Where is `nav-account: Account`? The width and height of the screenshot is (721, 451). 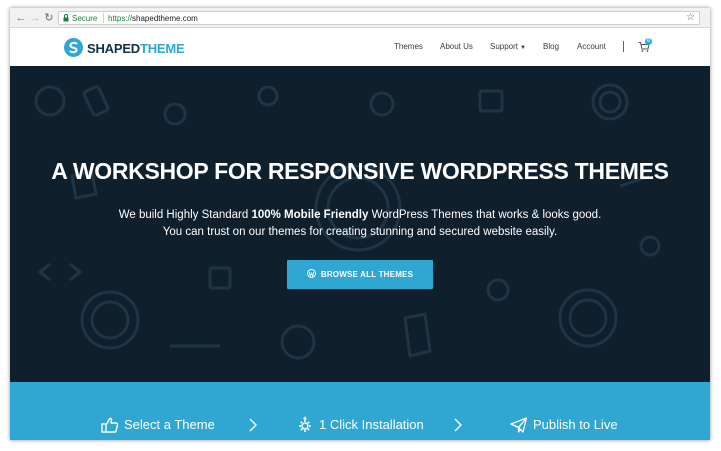 nav-account: Account is located at coordinates (591, 47).